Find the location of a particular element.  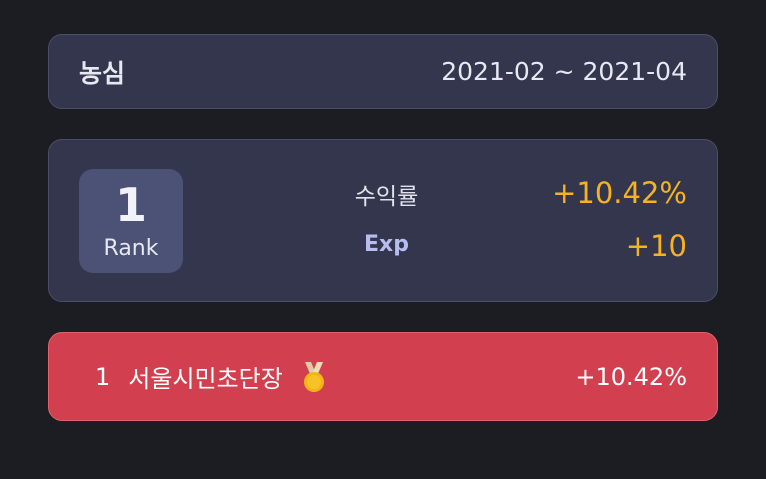

rank-label: Rank is located at coordinates (131, 248).